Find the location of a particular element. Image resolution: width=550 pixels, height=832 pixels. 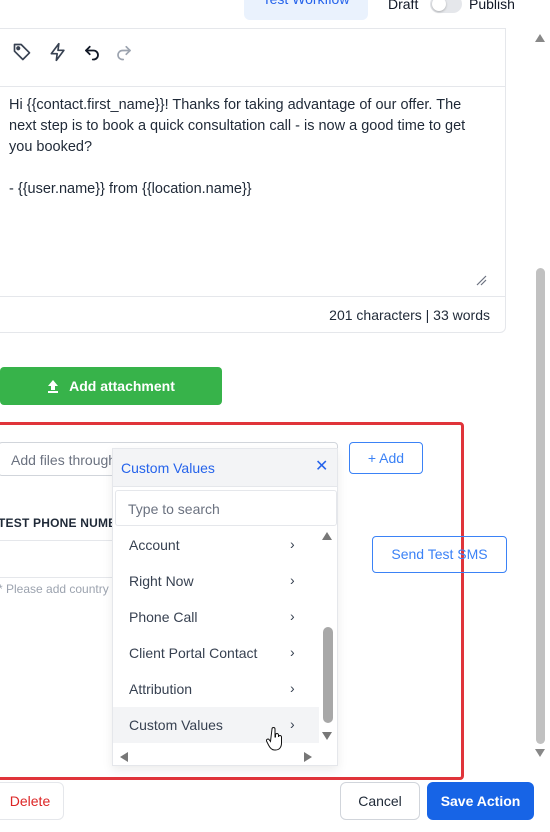

list-item: Account › is located at coordinates (216, 545).